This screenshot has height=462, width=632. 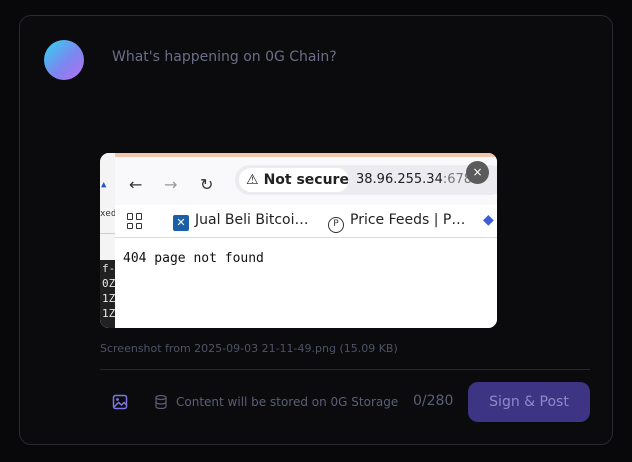 I want to click on bookmarks-bar: ✕ Jual Beli Bitcoi… P Price Feeds | P… ◆, so click(x=306, y=221).